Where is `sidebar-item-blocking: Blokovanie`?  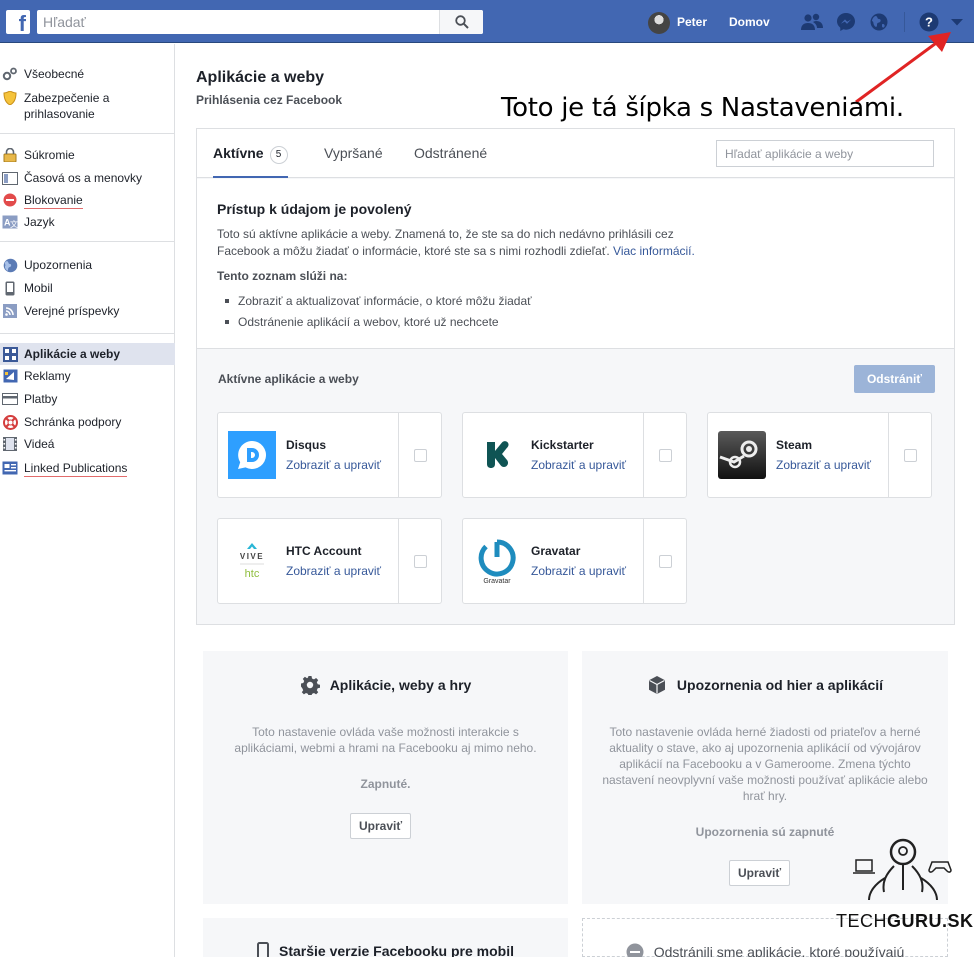
sidebar-item-blocking: Blokovanie is located at coordinates (87, 200).